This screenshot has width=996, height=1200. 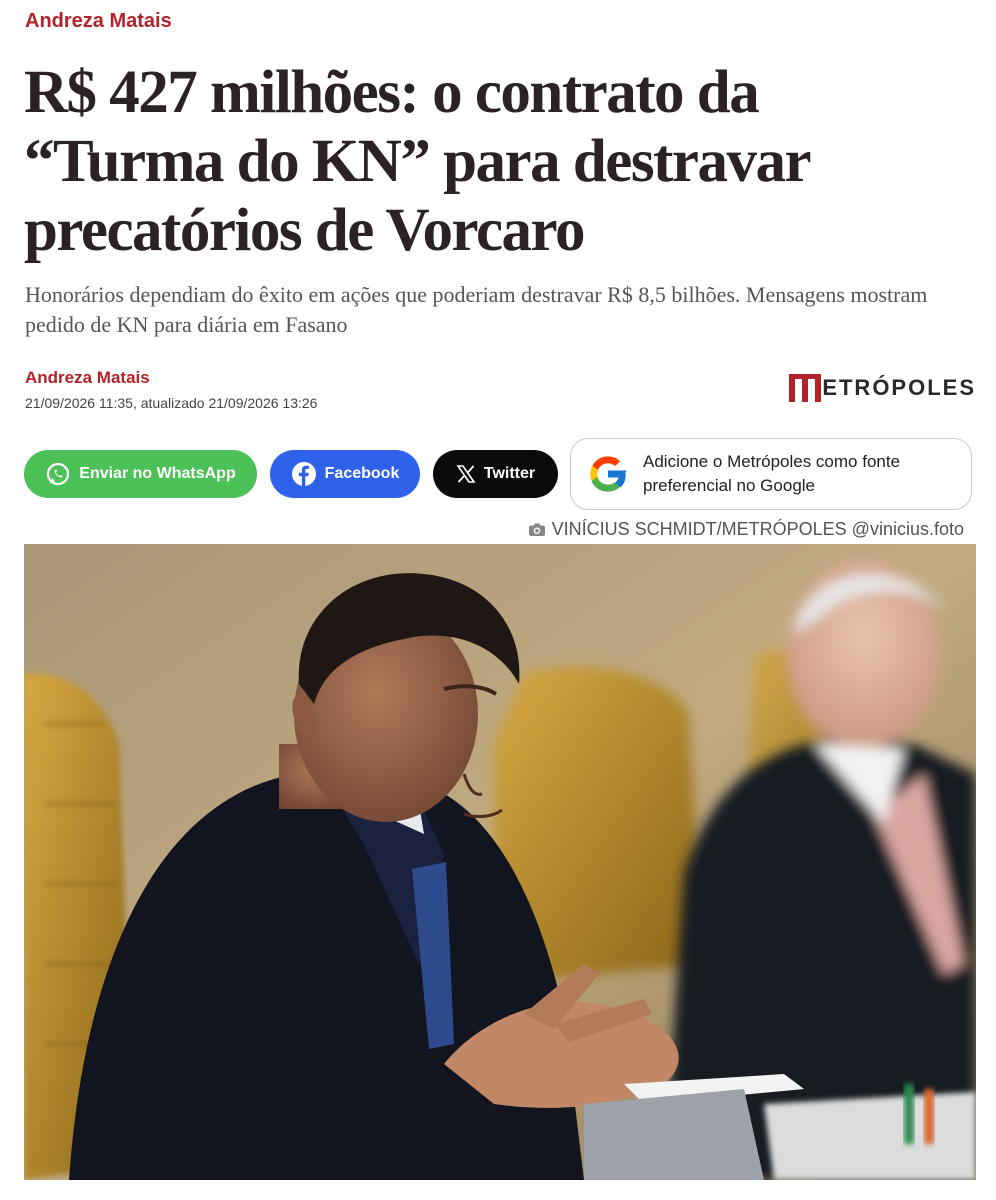 I want to click on share-buttons: Enviar no WhatsApp Facebook Twitter, so click(x=297, y=474).